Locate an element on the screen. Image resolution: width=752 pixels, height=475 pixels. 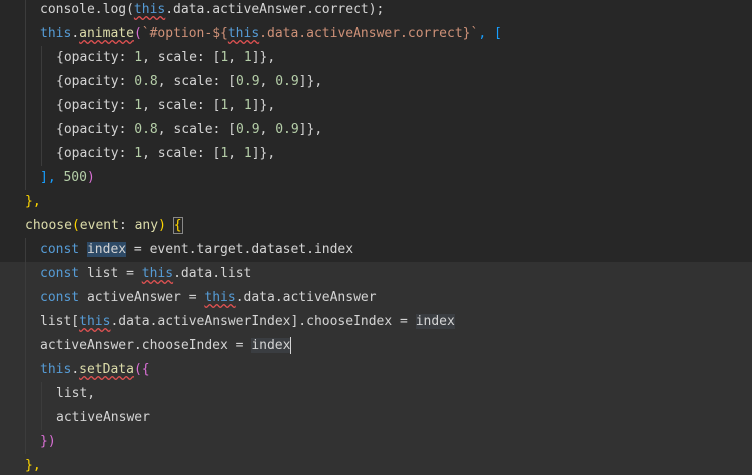
code-token: .data.list is located at coordinates (212, 273).